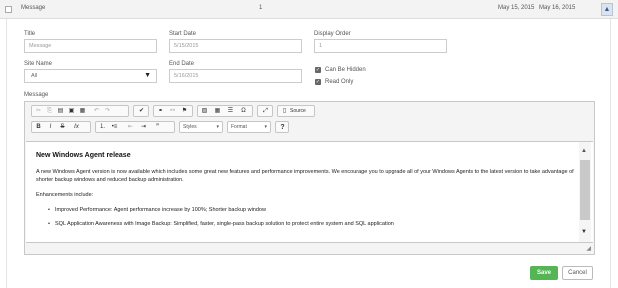 The width and height of the screenshot is (618, 288). Describe the element at coordinates (588, 248) in the screenshot. I see `resize-handle-icon: ◢` at that location.